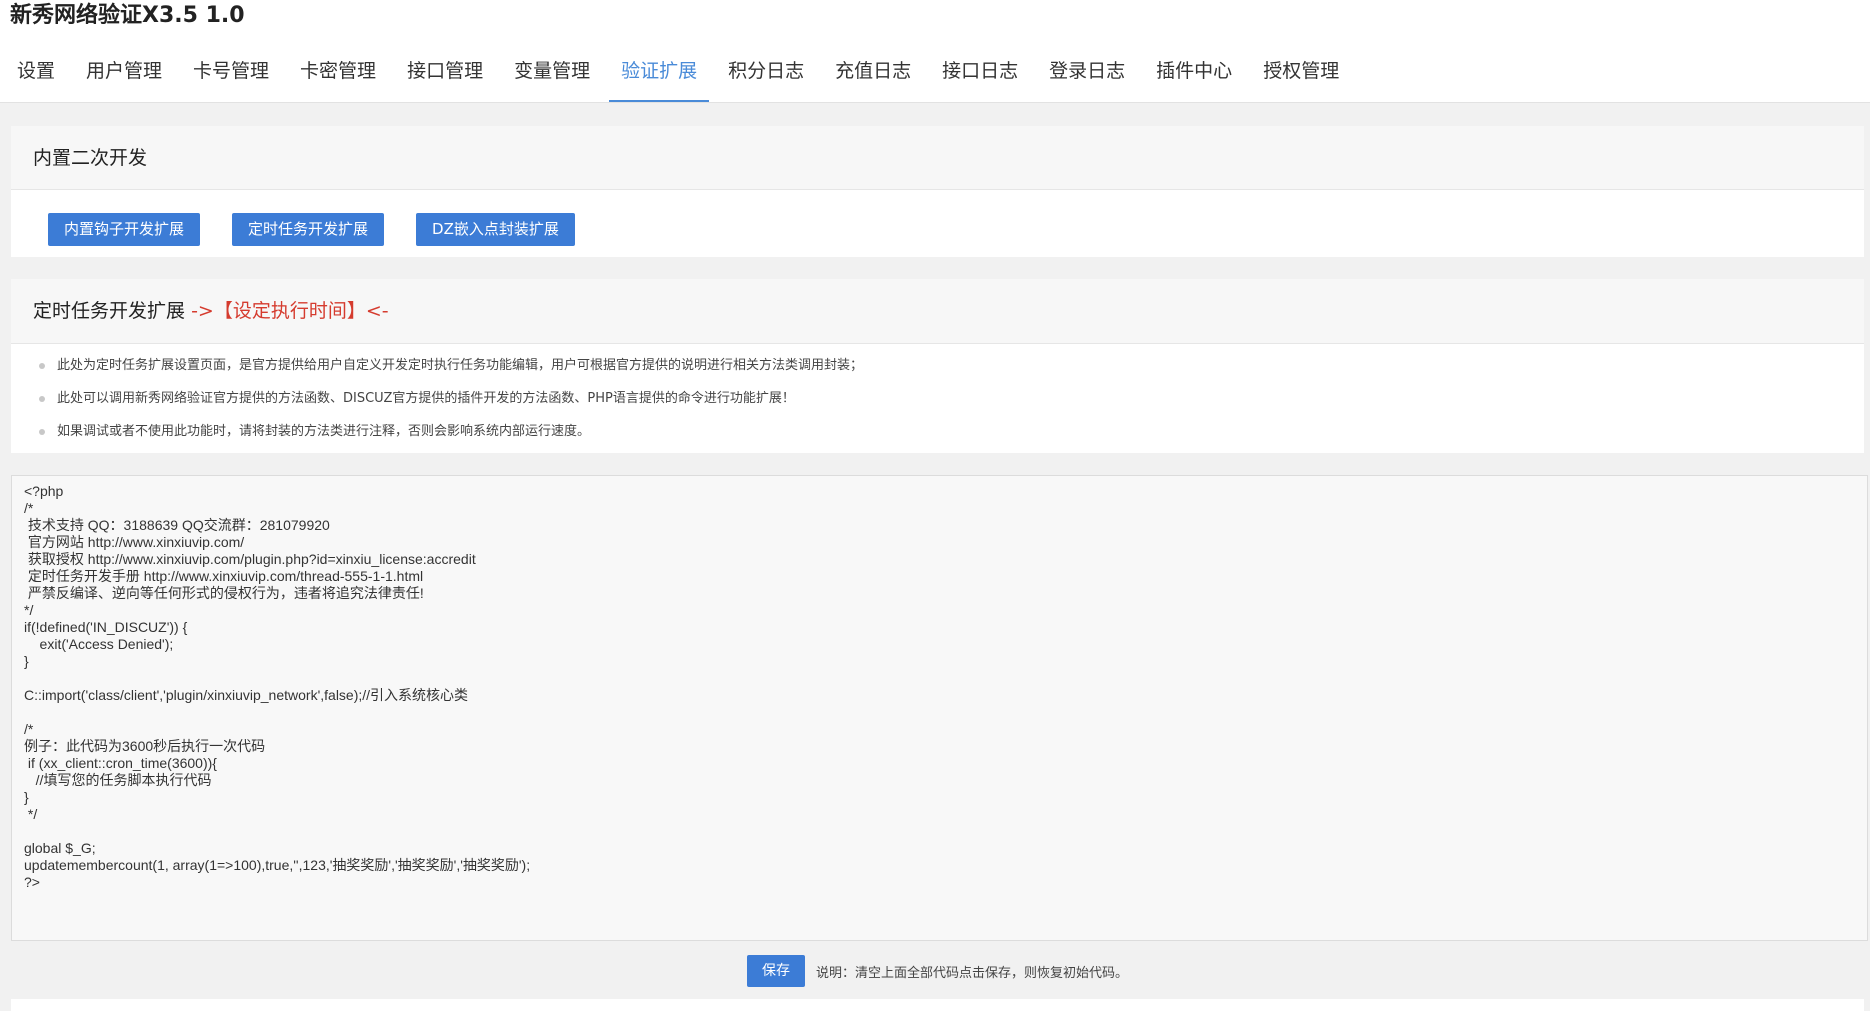  What do you see at coordinates (231, 76) in the screenshot?
I see `tab-card-number-management: 卡号管理` at bounding box center [231, 76].